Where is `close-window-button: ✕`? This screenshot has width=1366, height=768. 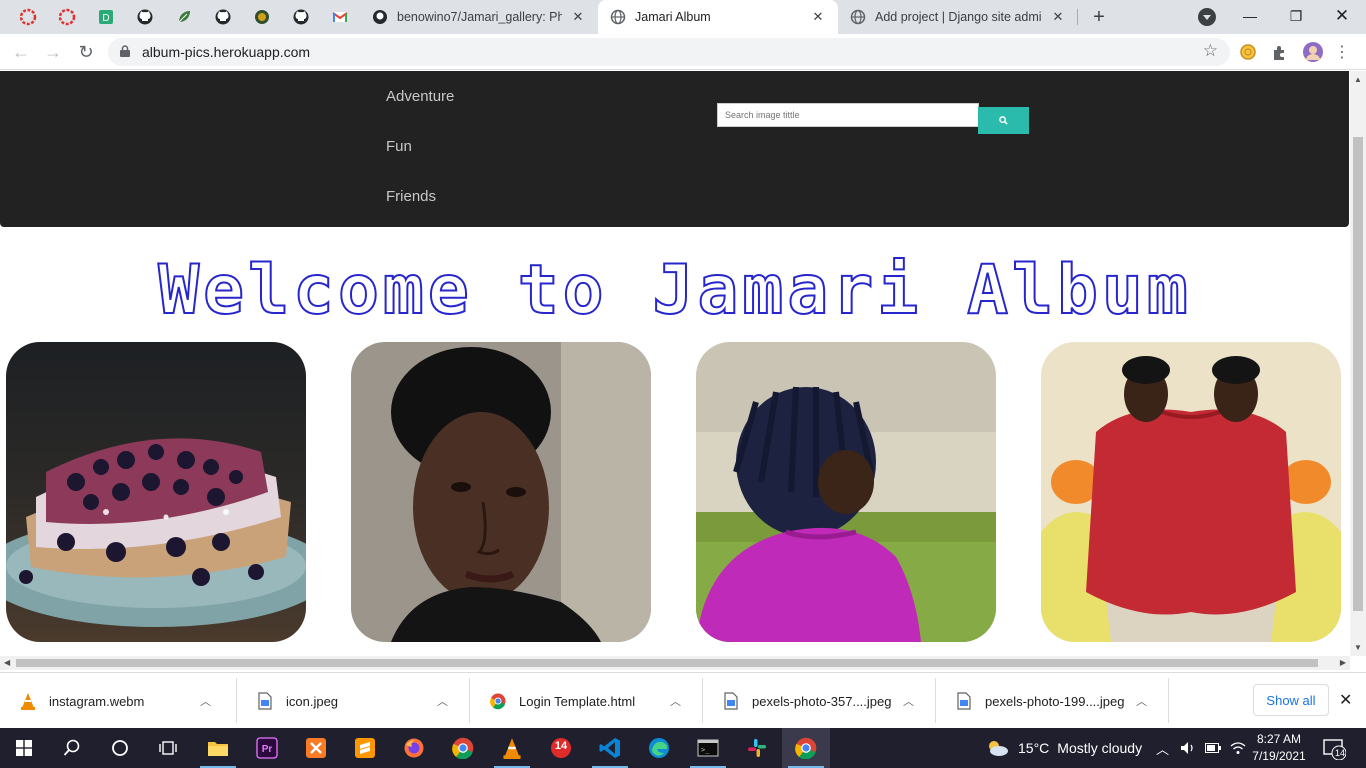 close-window-button: ✕ is located at coordinates (1342, 16).